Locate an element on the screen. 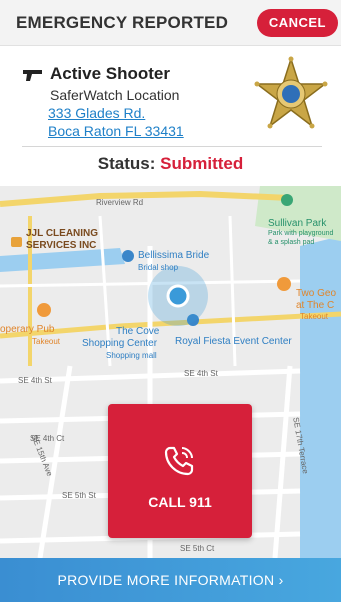 This screenshot has width=341, height=602. poi-cove-sub: Shopping mall is located at coordinates (131, 355).